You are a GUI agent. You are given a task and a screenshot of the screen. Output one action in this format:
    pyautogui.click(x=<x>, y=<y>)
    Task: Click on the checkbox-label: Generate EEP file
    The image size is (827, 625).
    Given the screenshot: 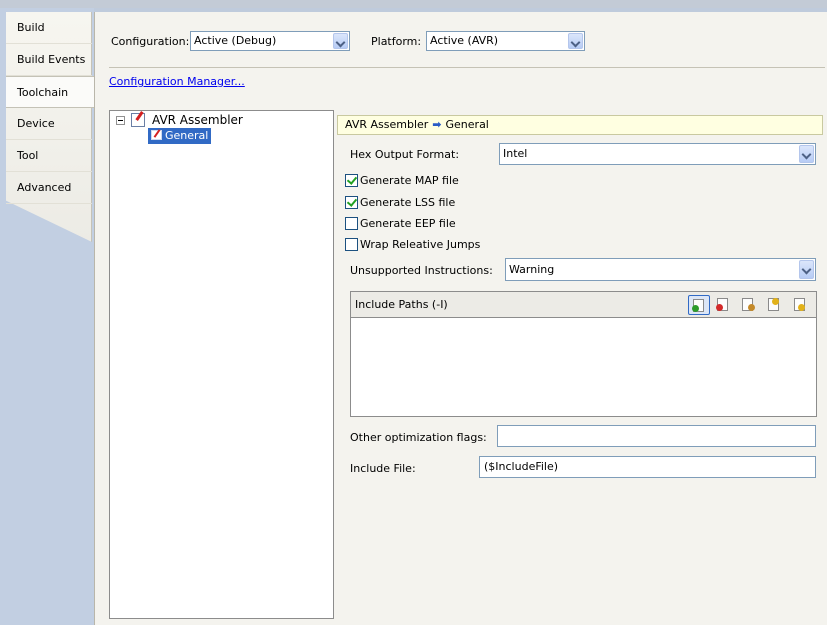 What is the action you would take?
    pyautogui.click(x=408, y=223)
    